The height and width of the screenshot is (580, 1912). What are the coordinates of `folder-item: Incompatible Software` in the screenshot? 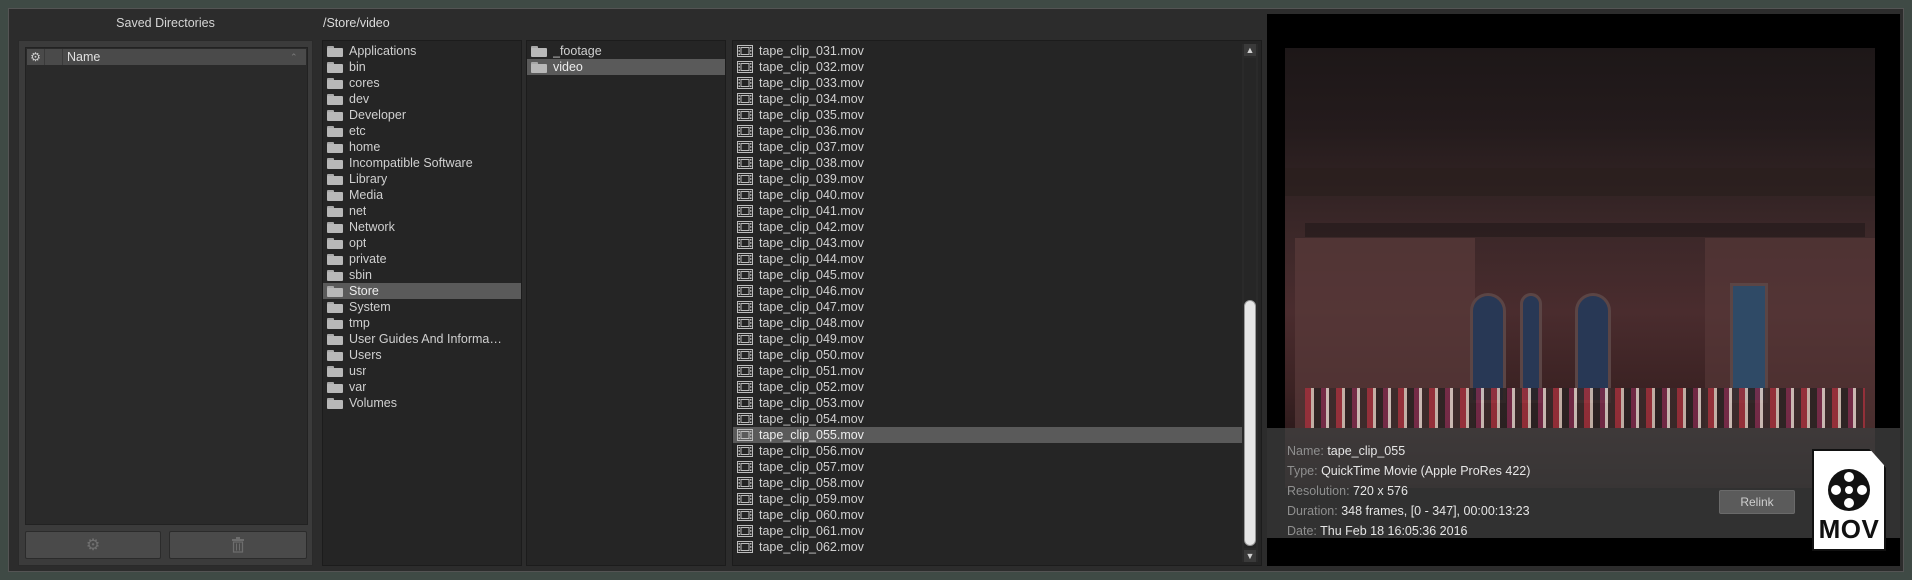 It's located at (422, 163).